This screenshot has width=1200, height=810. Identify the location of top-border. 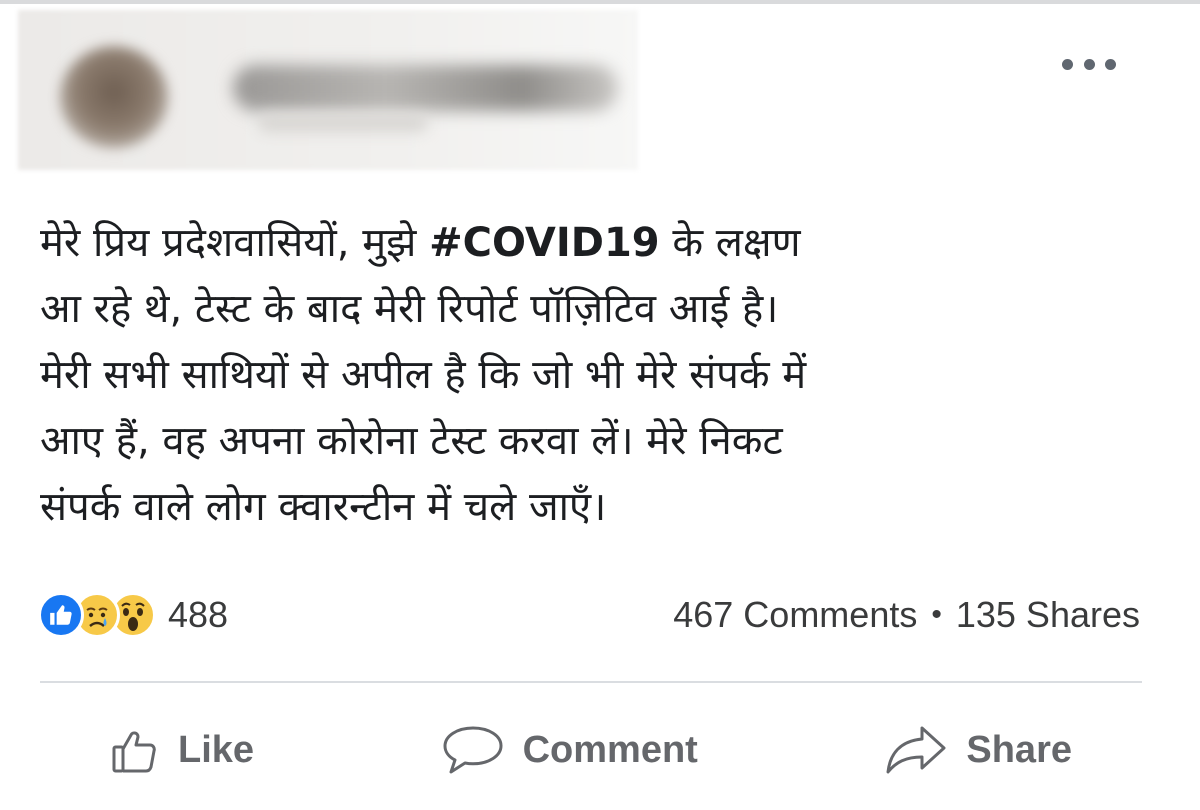
(600, 2).